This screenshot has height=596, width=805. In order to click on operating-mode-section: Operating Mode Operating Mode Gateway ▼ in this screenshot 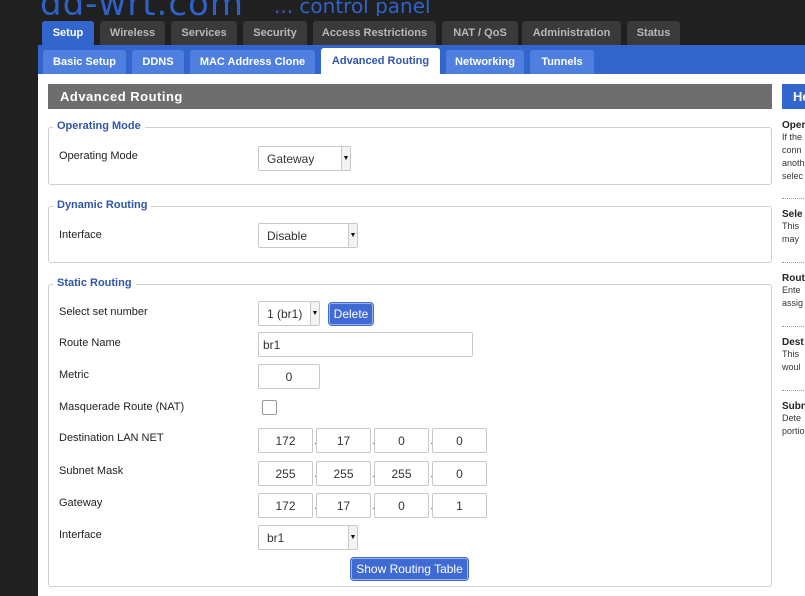, I will do `click(410, 152)`.